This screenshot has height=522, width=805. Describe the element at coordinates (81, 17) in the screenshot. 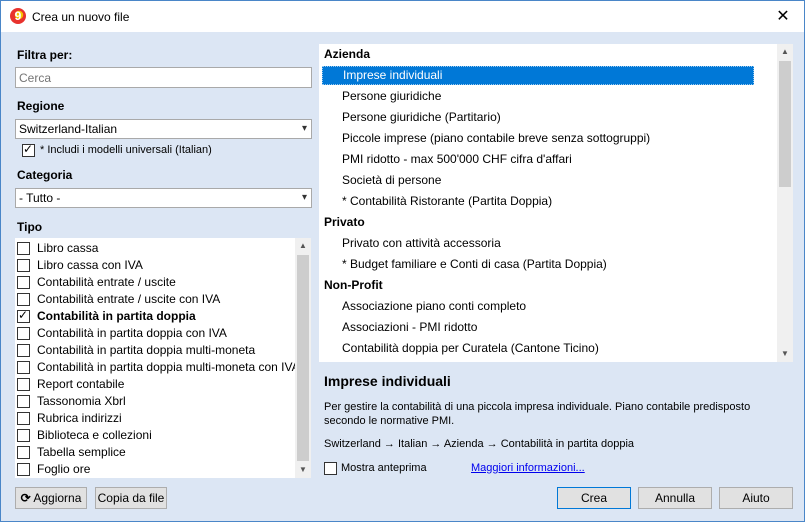

I see `window-title: Crea un nuovo file` at that location.